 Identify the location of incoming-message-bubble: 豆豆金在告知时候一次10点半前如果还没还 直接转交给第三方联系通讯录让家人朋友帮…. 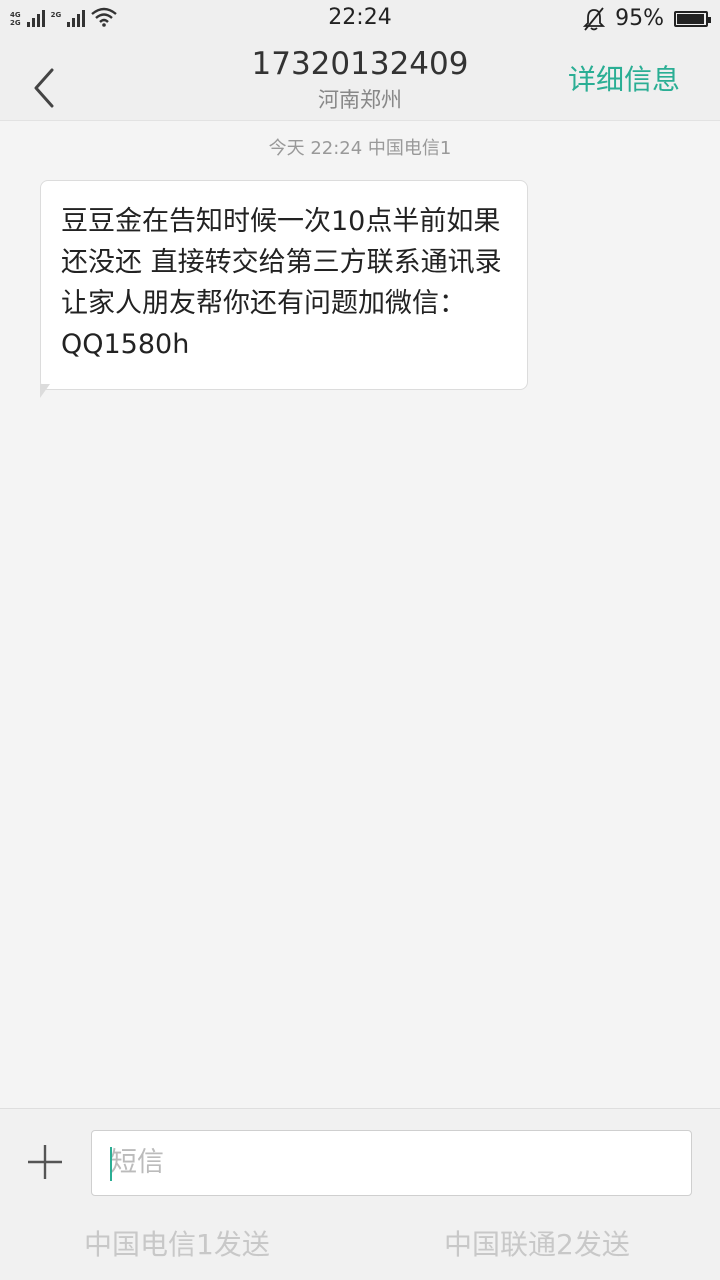
(284, 285).